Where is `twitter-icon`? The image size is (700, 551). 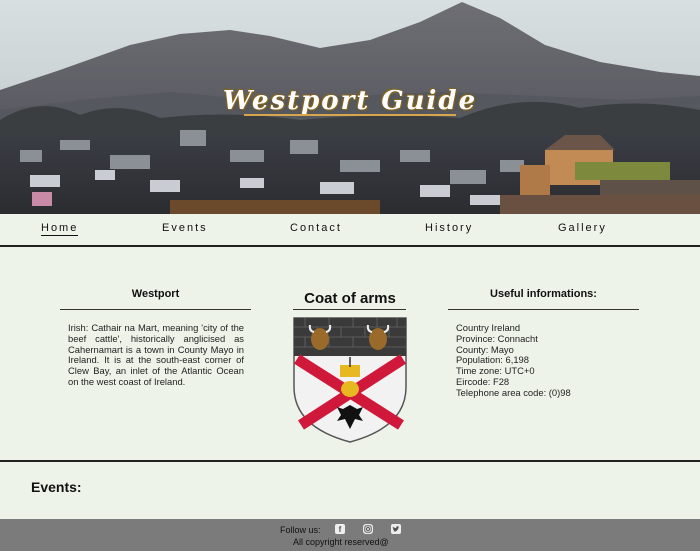
twitter-icon is located at coordinates (396, 529).